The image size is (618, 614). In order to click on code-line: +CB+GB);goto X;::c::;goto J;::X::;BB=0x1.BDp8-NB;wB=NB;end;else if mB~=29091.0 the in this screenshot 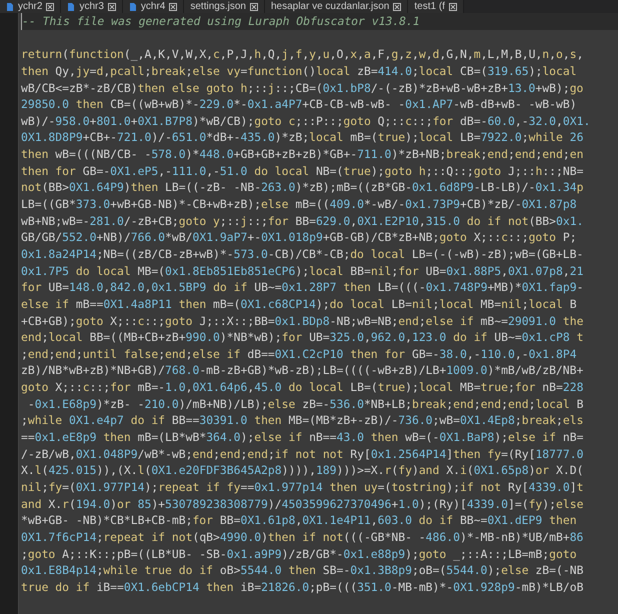, I will do `click(302, 321)`.